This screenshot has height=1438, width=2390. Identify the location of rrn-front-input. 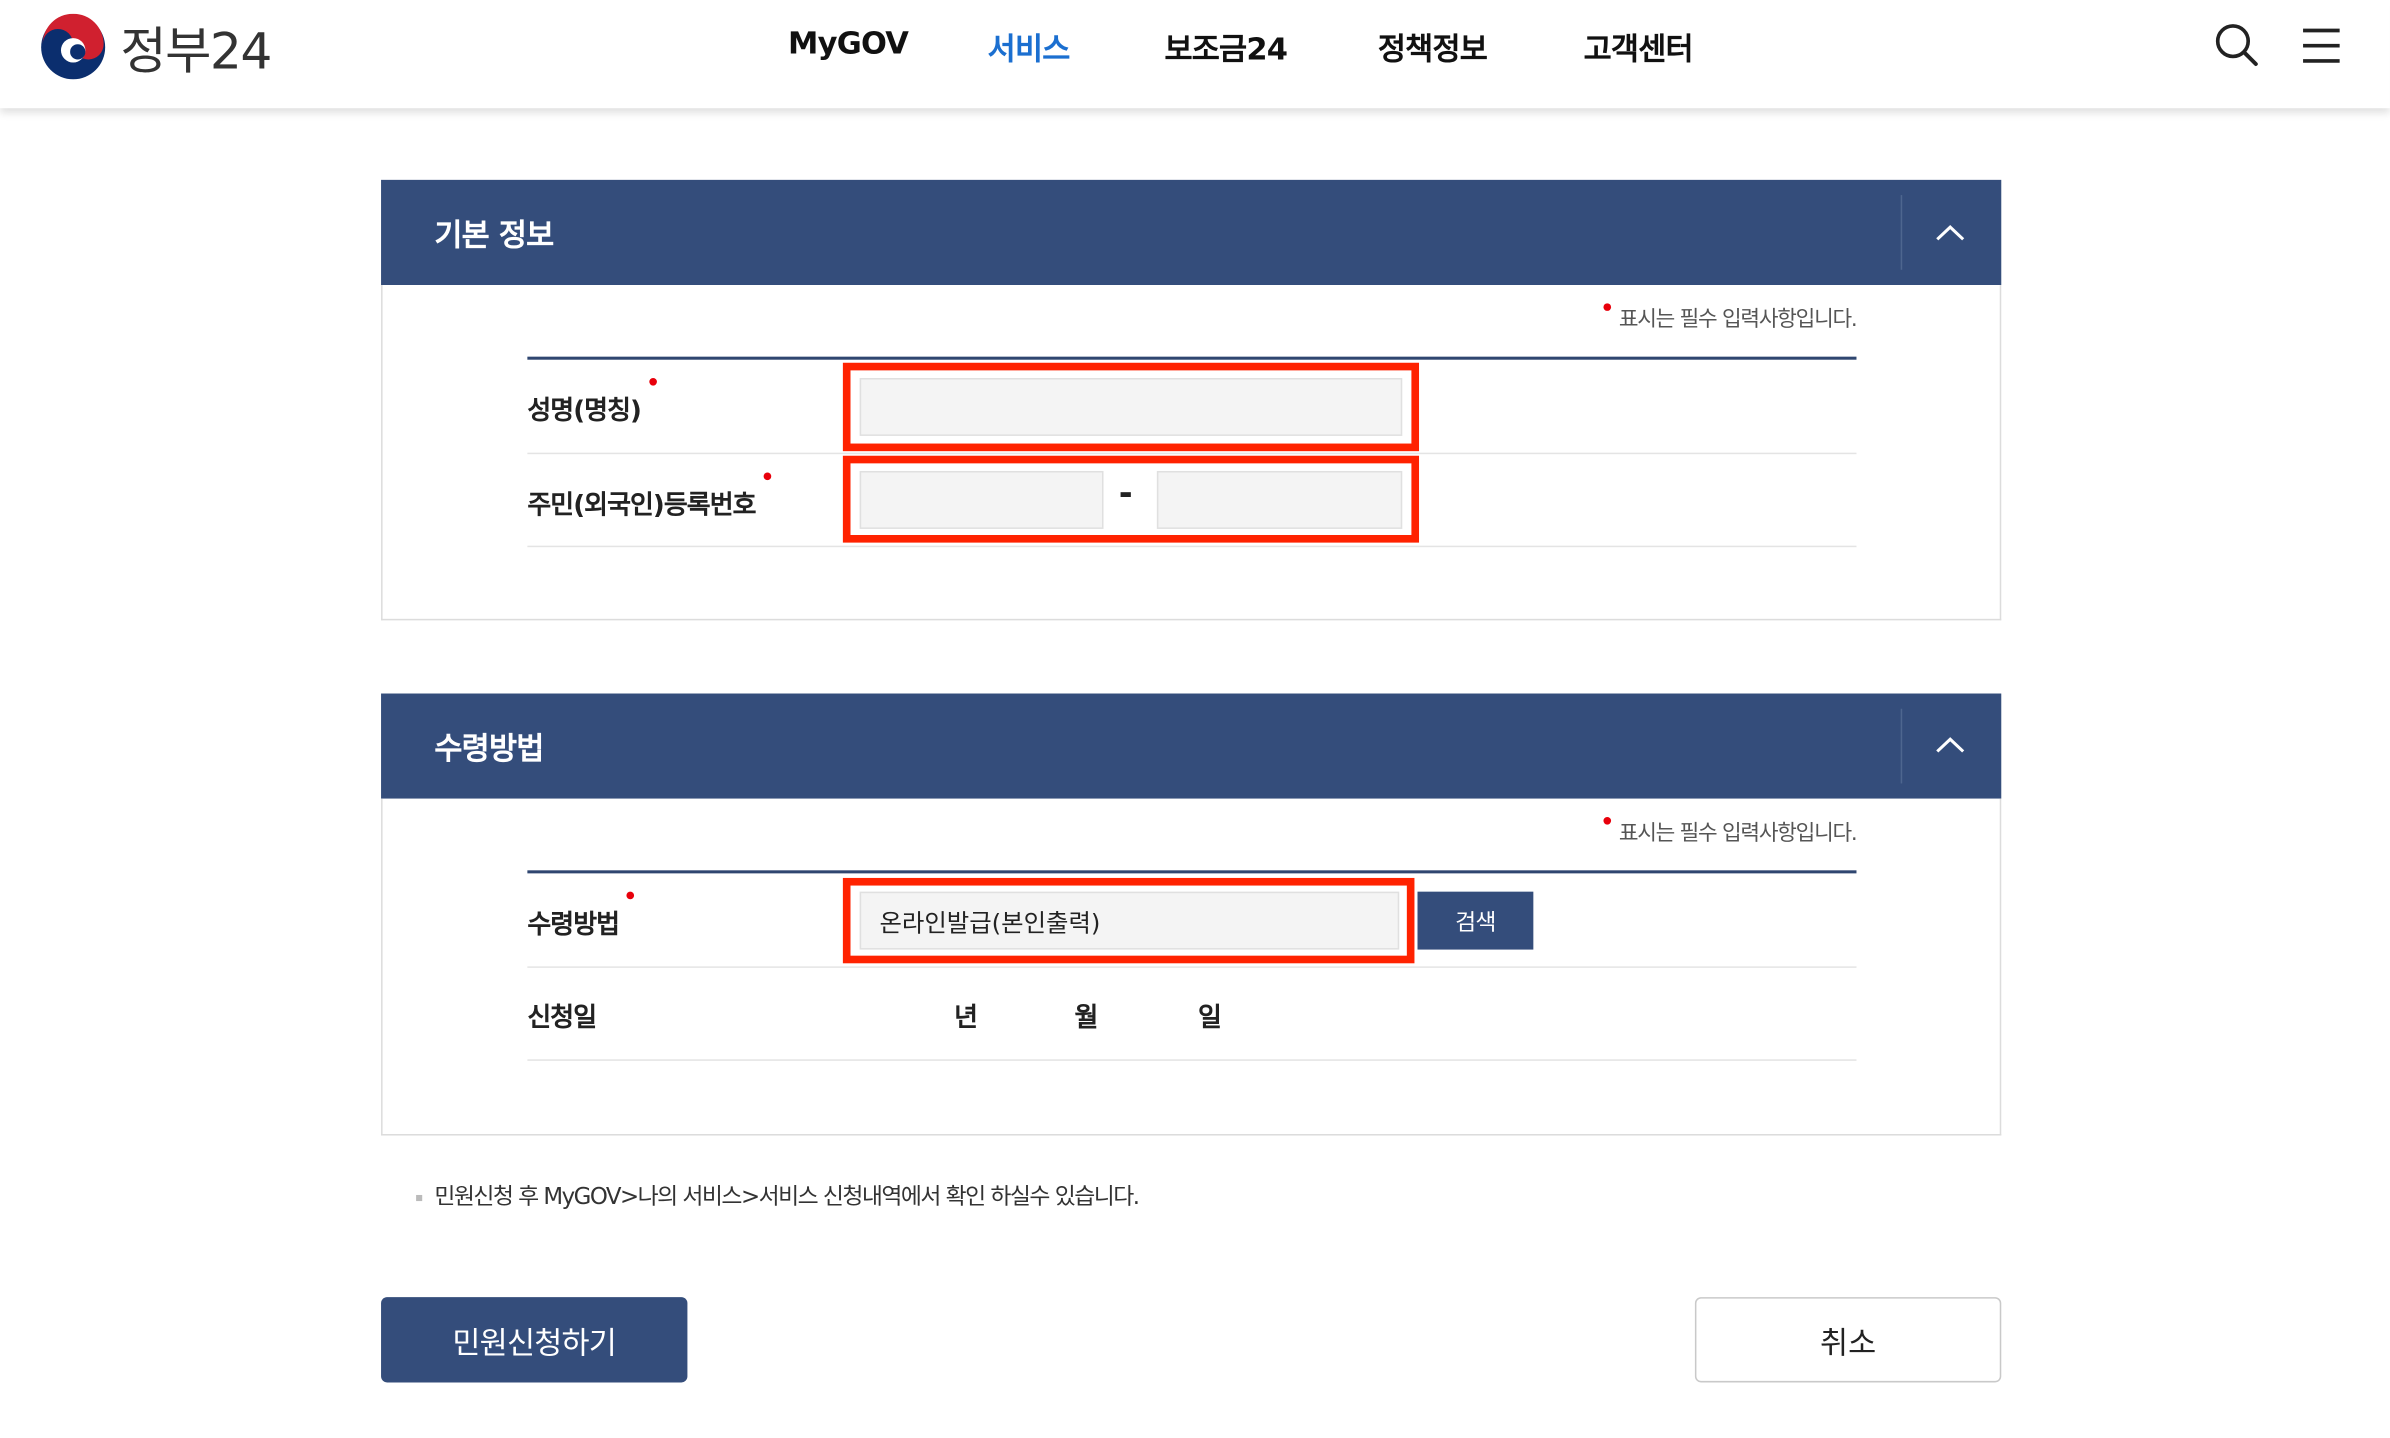
(981, 499).